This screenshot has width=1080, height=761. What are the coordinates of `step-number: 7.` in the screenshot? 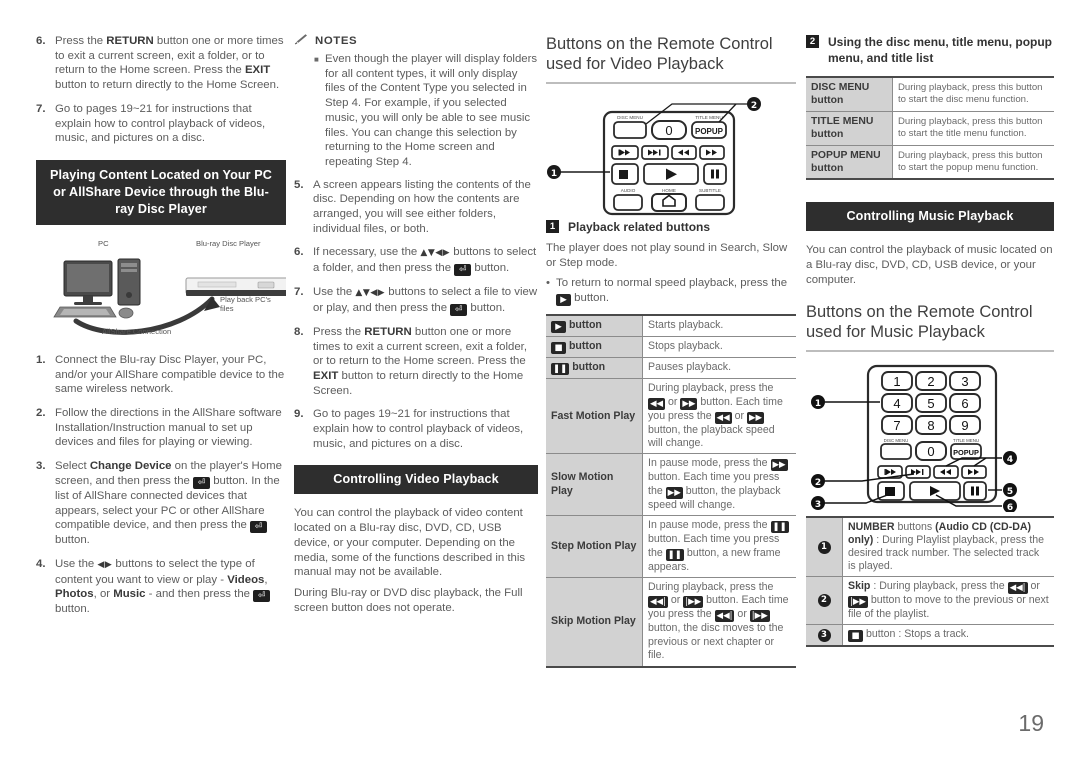 It's located at (41, 108).